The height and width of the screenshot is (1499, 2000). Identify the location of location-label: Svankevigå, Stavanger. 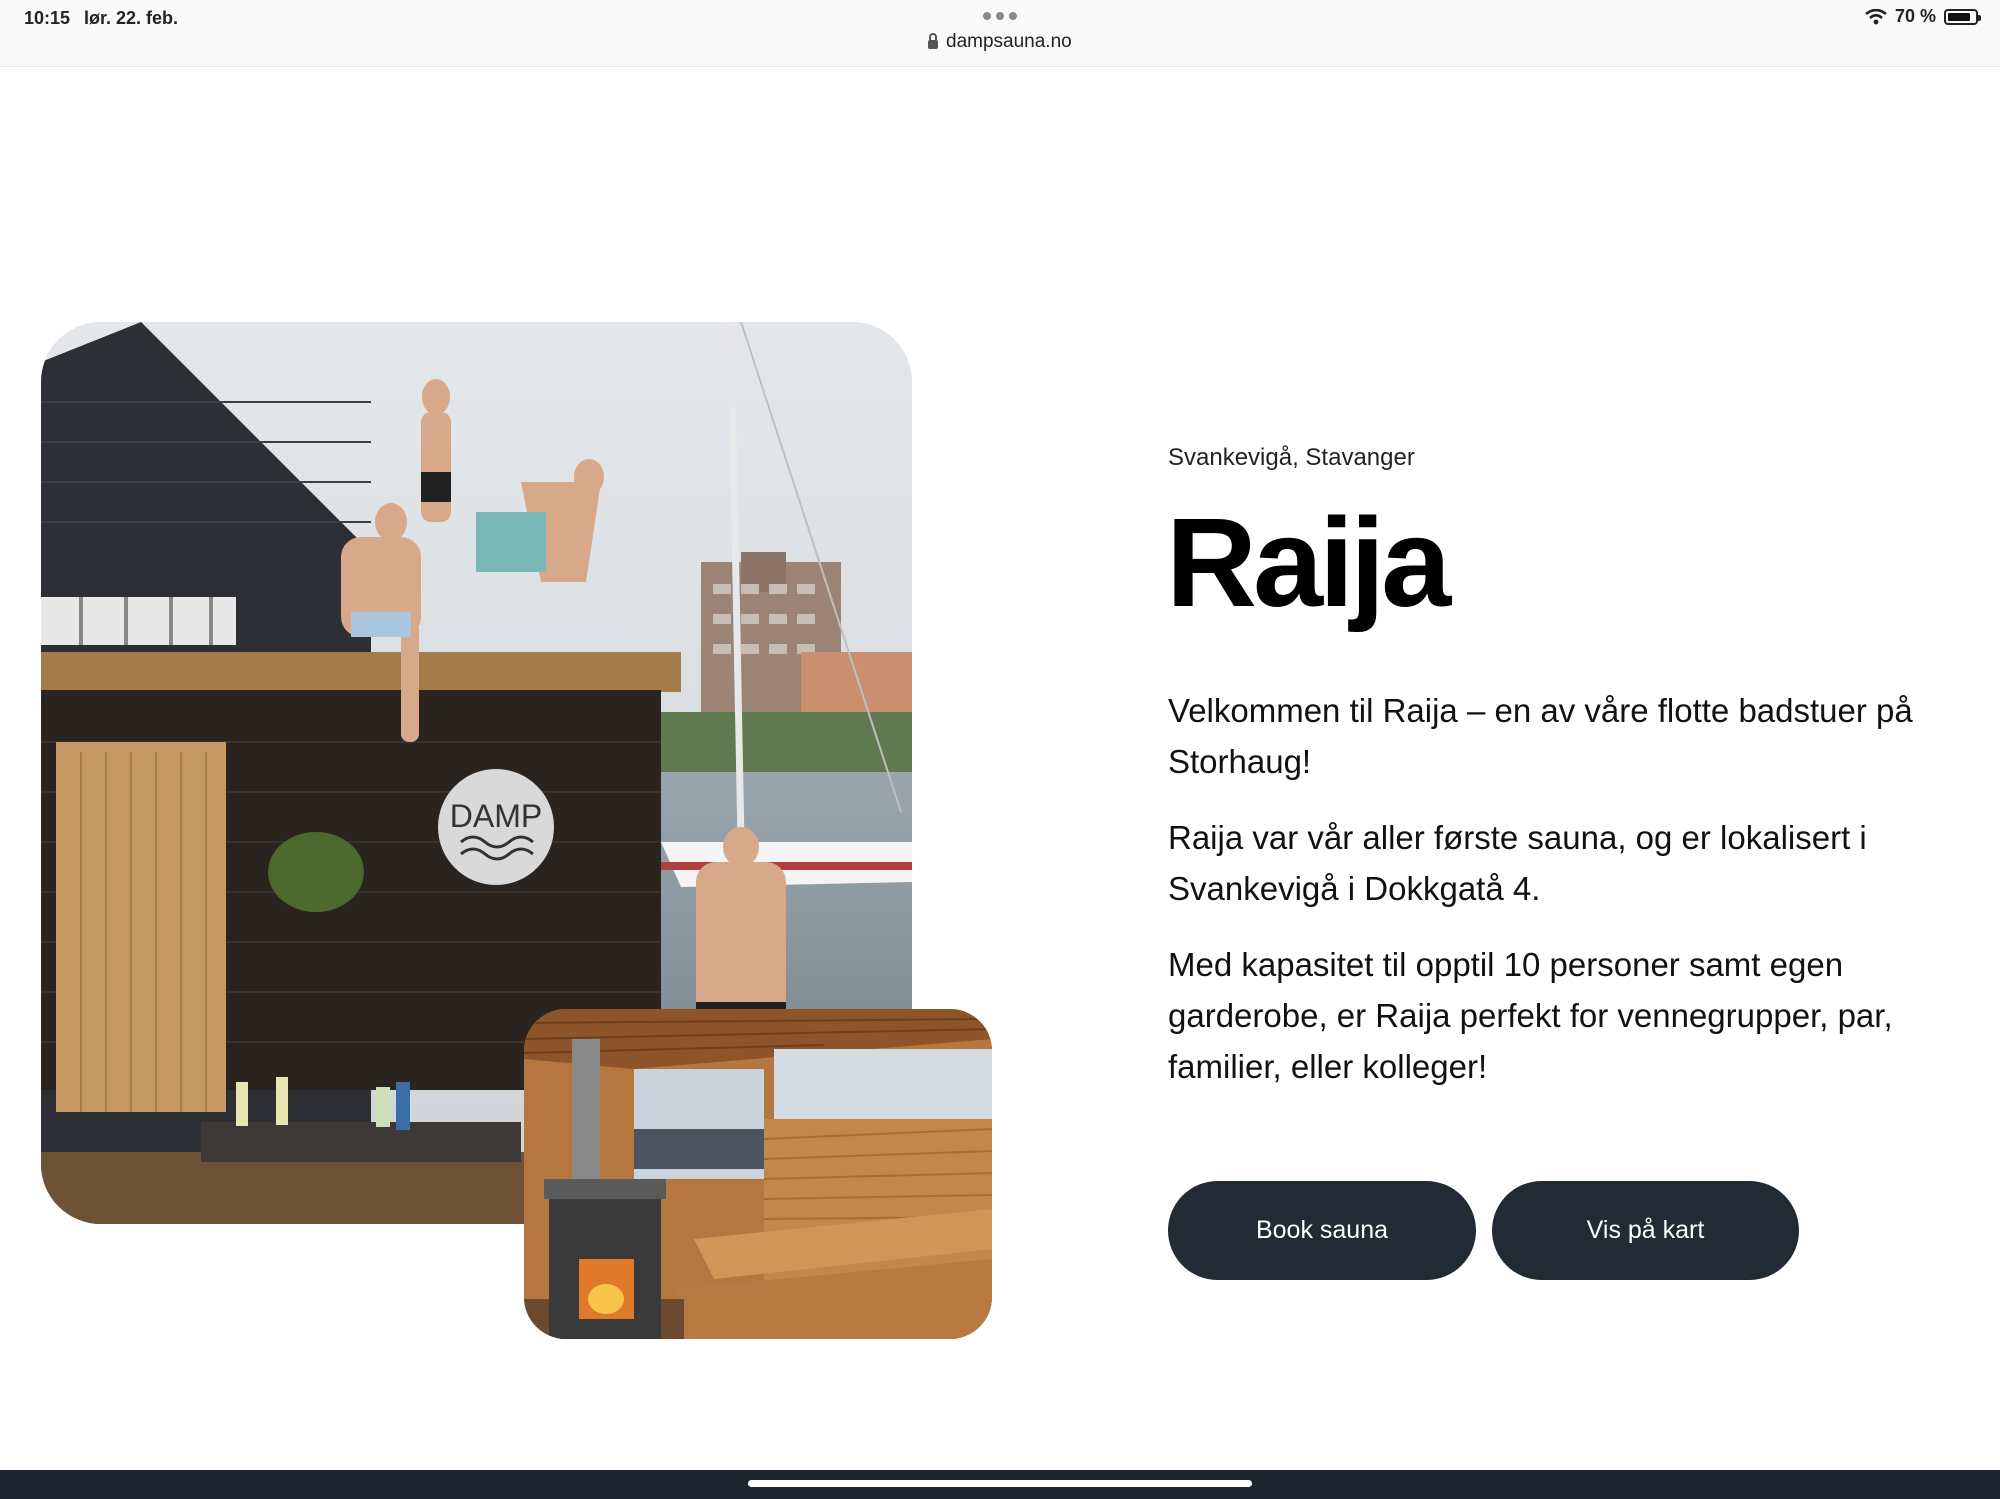
(1291, 457).